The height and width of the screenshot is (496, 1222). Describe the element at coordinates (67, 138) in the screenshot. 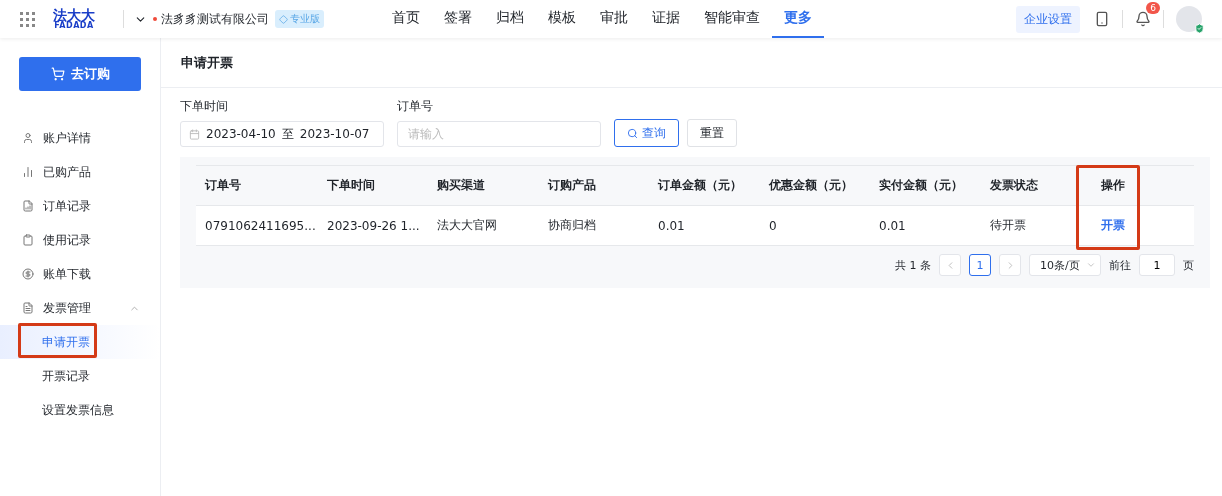

I see `sidebar-item: 账户详情` at that location.